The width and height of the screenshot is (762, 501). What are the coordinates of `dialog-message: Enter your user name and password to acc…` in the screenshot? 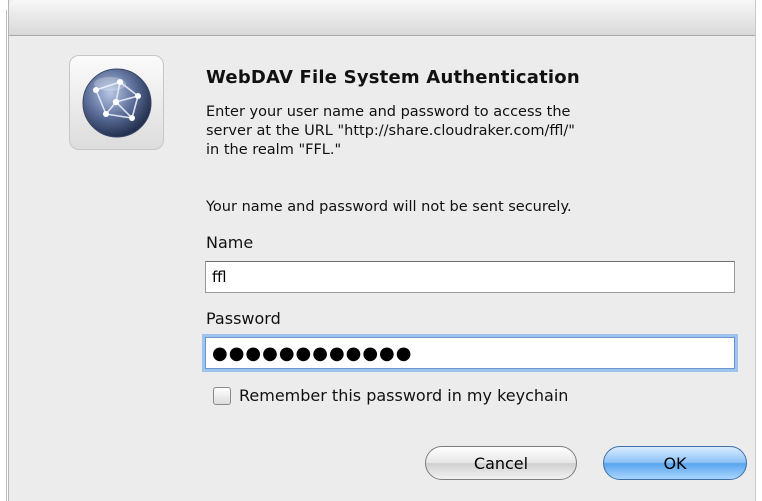 It's located at (471, 131).